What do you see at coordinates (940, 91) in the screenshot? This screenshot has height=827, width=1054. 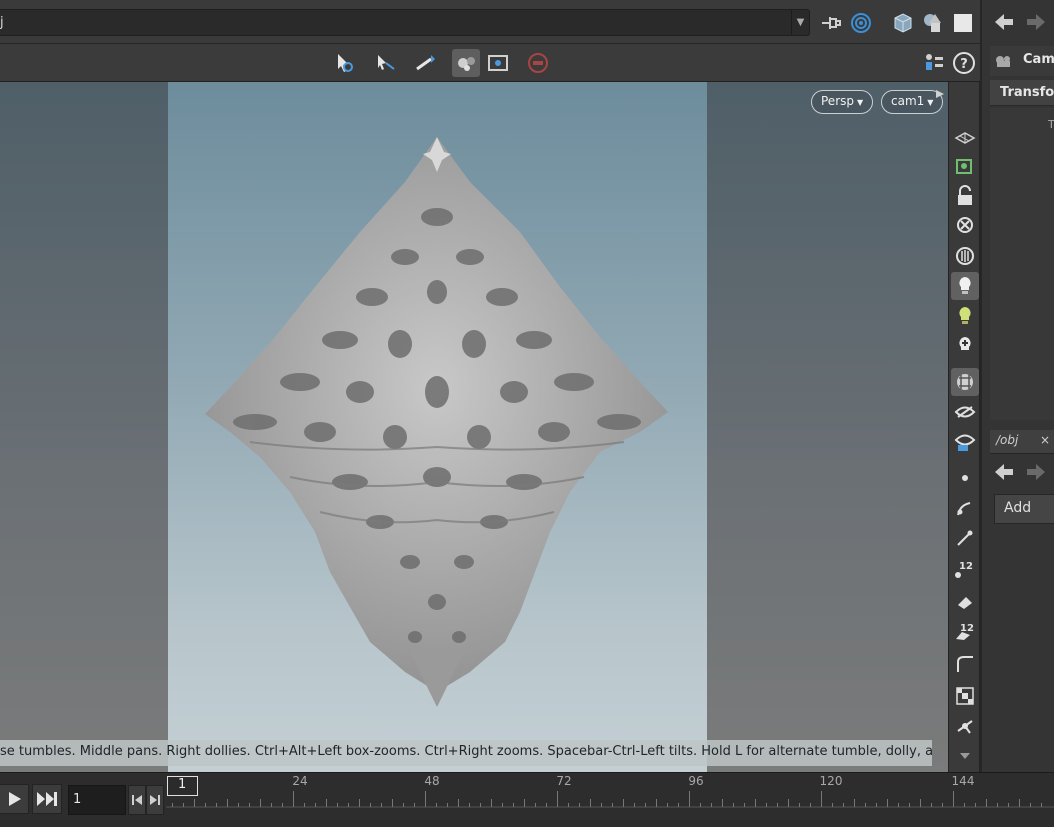 I see `viewport-arrow-icon` at bounding box center [940, 91].